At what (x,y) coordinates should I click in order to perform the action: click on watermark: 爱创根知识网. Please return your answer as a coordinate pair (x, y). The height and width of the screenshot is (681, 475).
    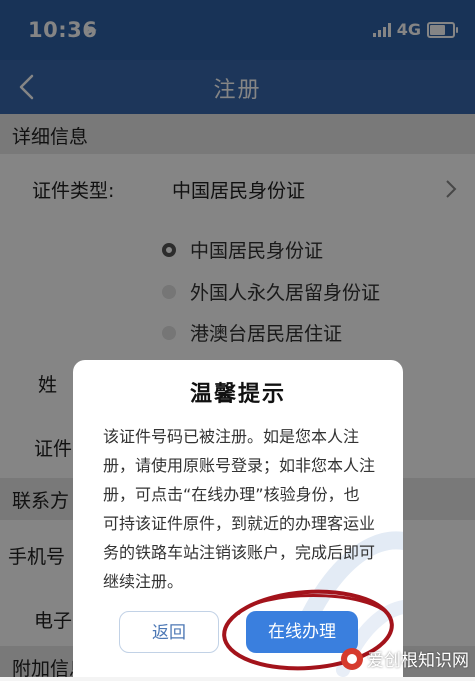
    Looking at the image, I should click on (405, 658).